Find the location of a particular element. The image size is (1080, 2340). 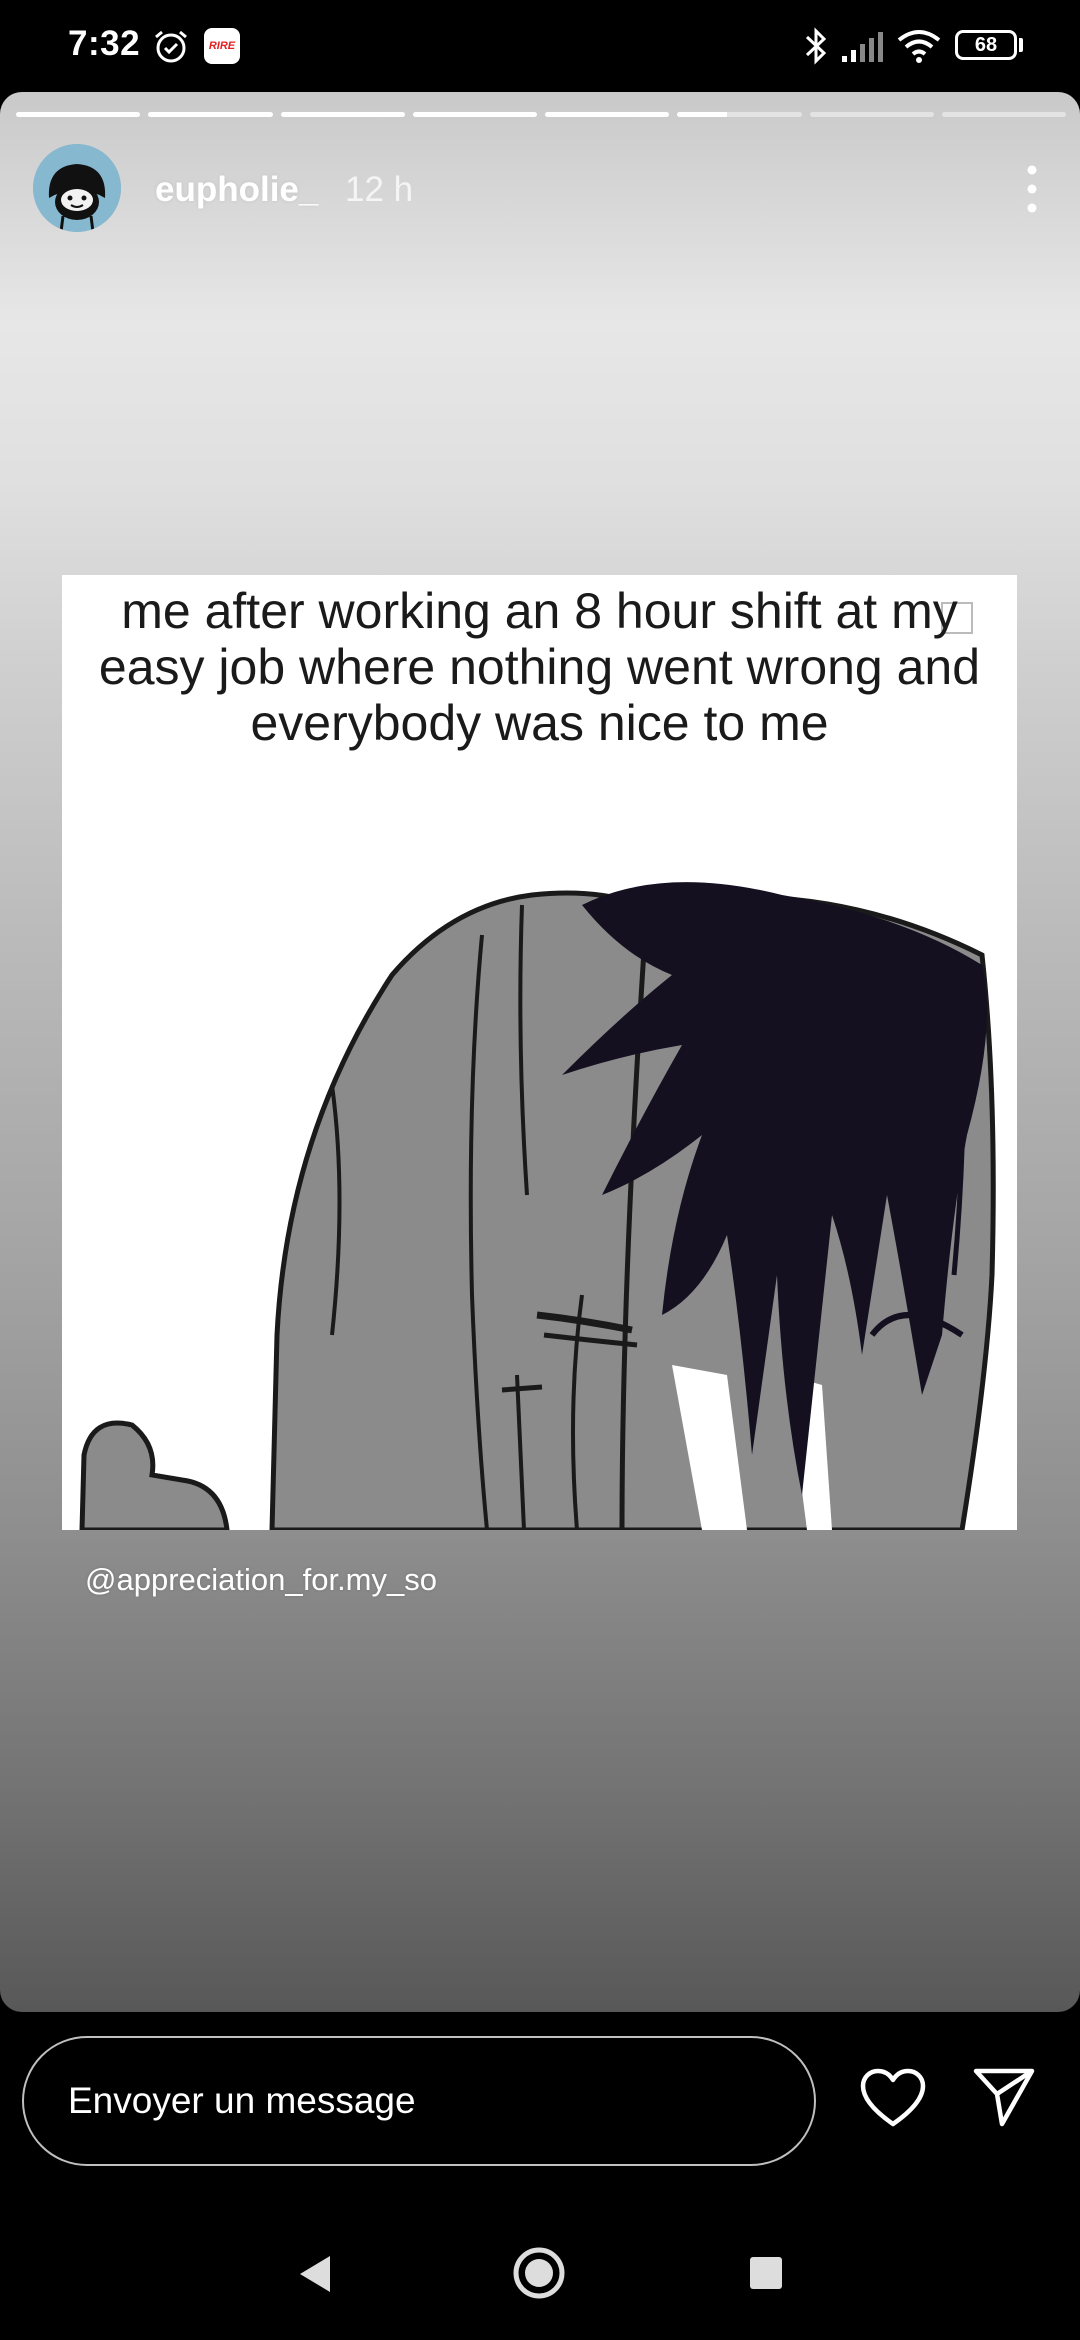

avatar is located at coordinates (77, 188).